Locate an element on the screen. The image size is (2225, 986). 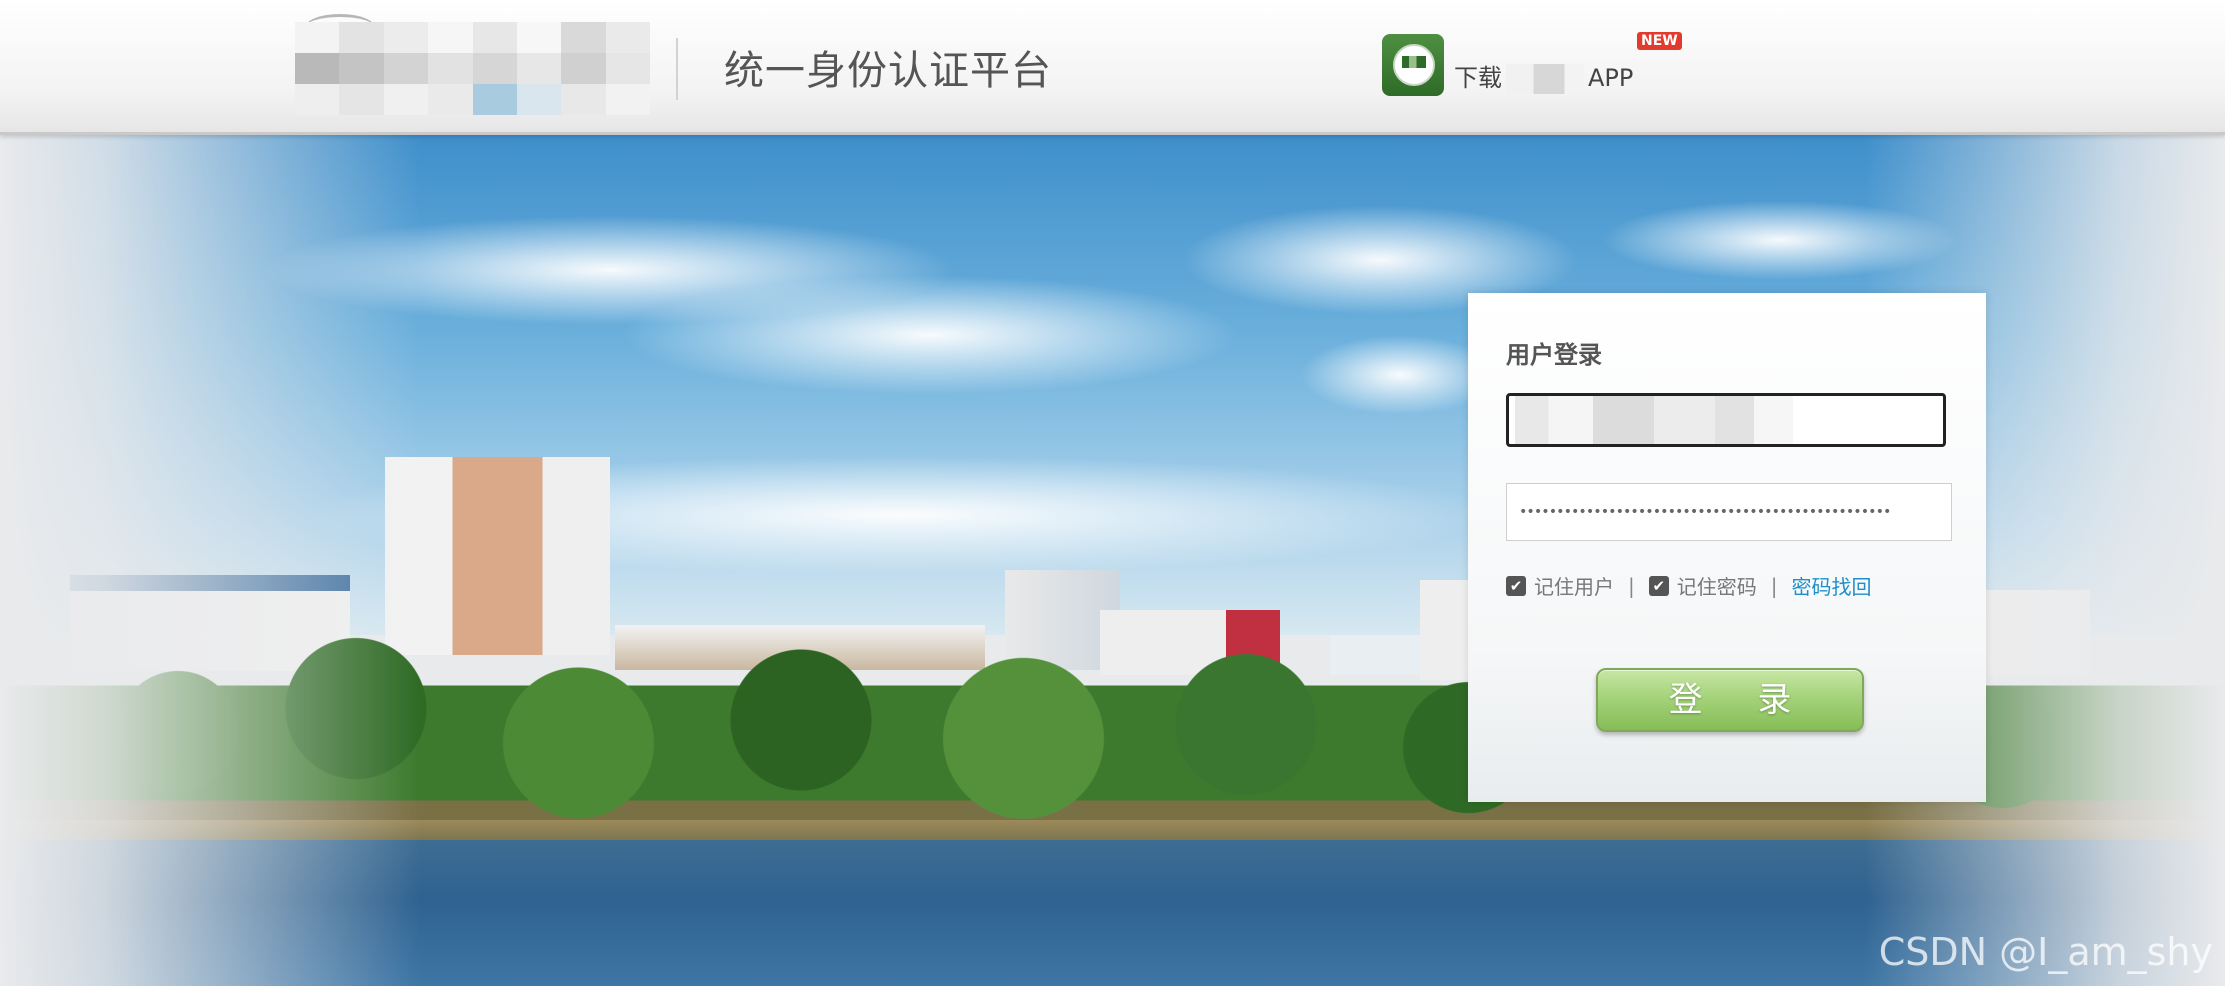
login-title: 用户登录 is located at coordinates (1554, 355).